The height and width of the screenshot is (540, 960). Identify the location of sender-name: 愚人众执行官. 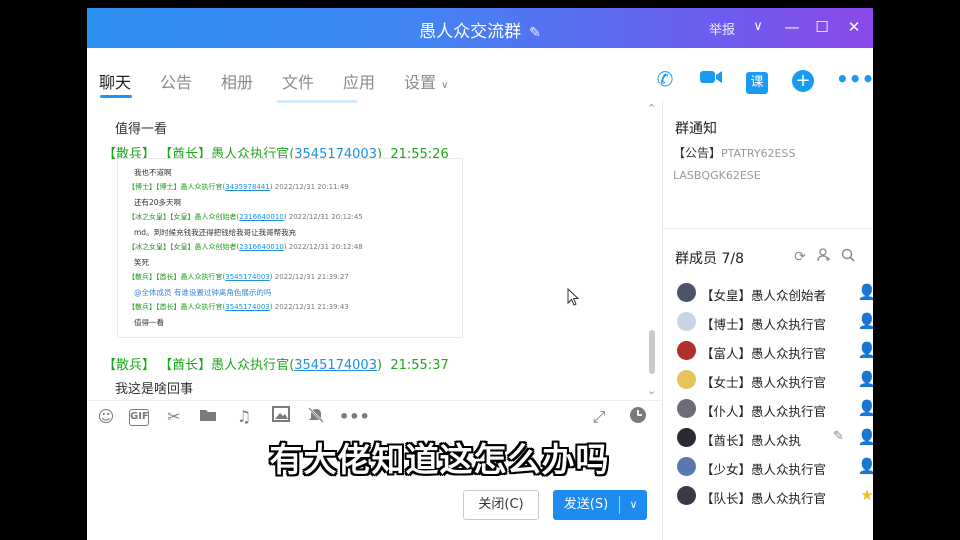
(250, 365).